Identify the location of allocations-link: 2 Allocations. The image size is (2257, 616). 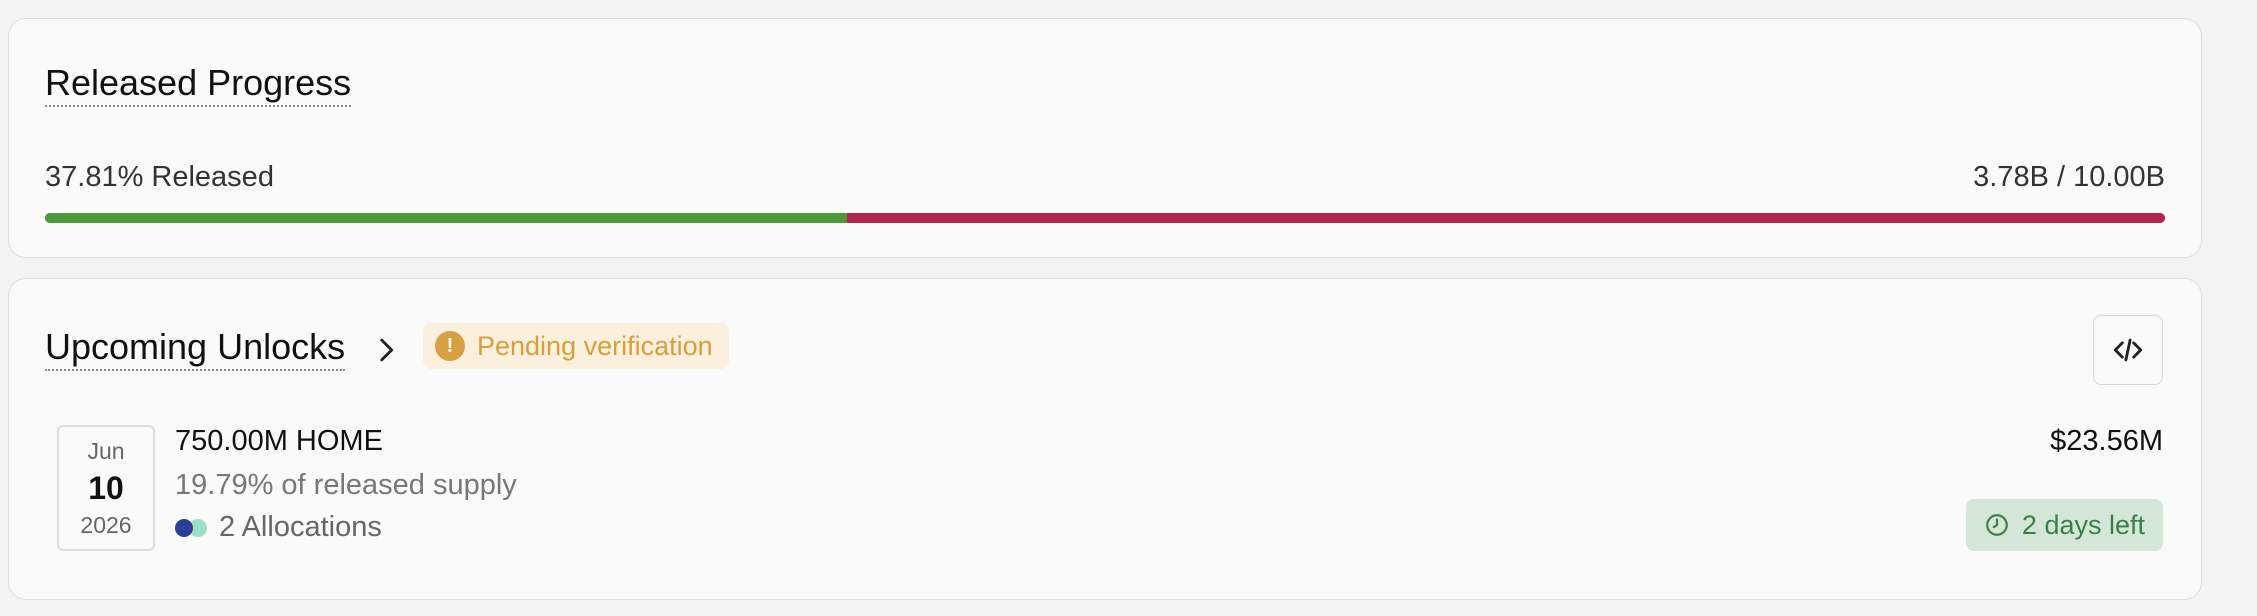
(278, 527).